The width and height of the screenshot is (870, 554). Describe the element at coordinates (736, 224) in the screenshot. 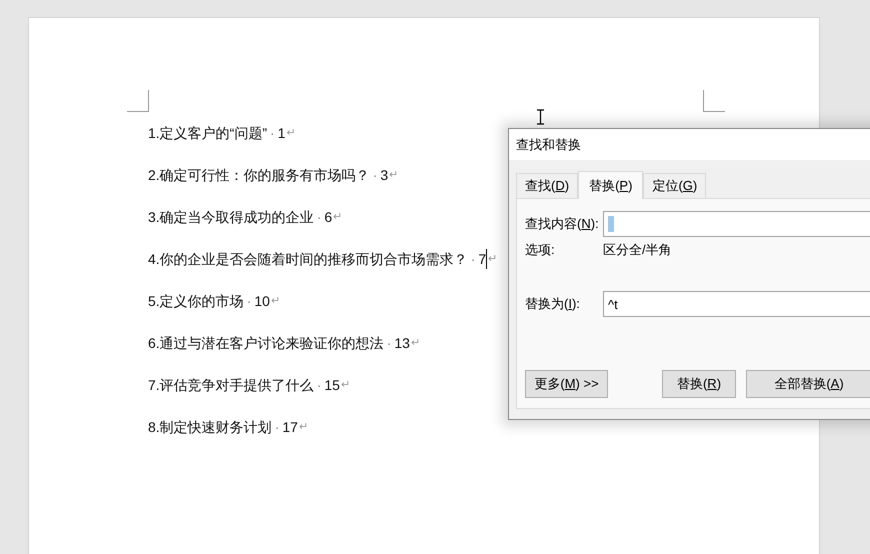

I see `find-field` at that location.